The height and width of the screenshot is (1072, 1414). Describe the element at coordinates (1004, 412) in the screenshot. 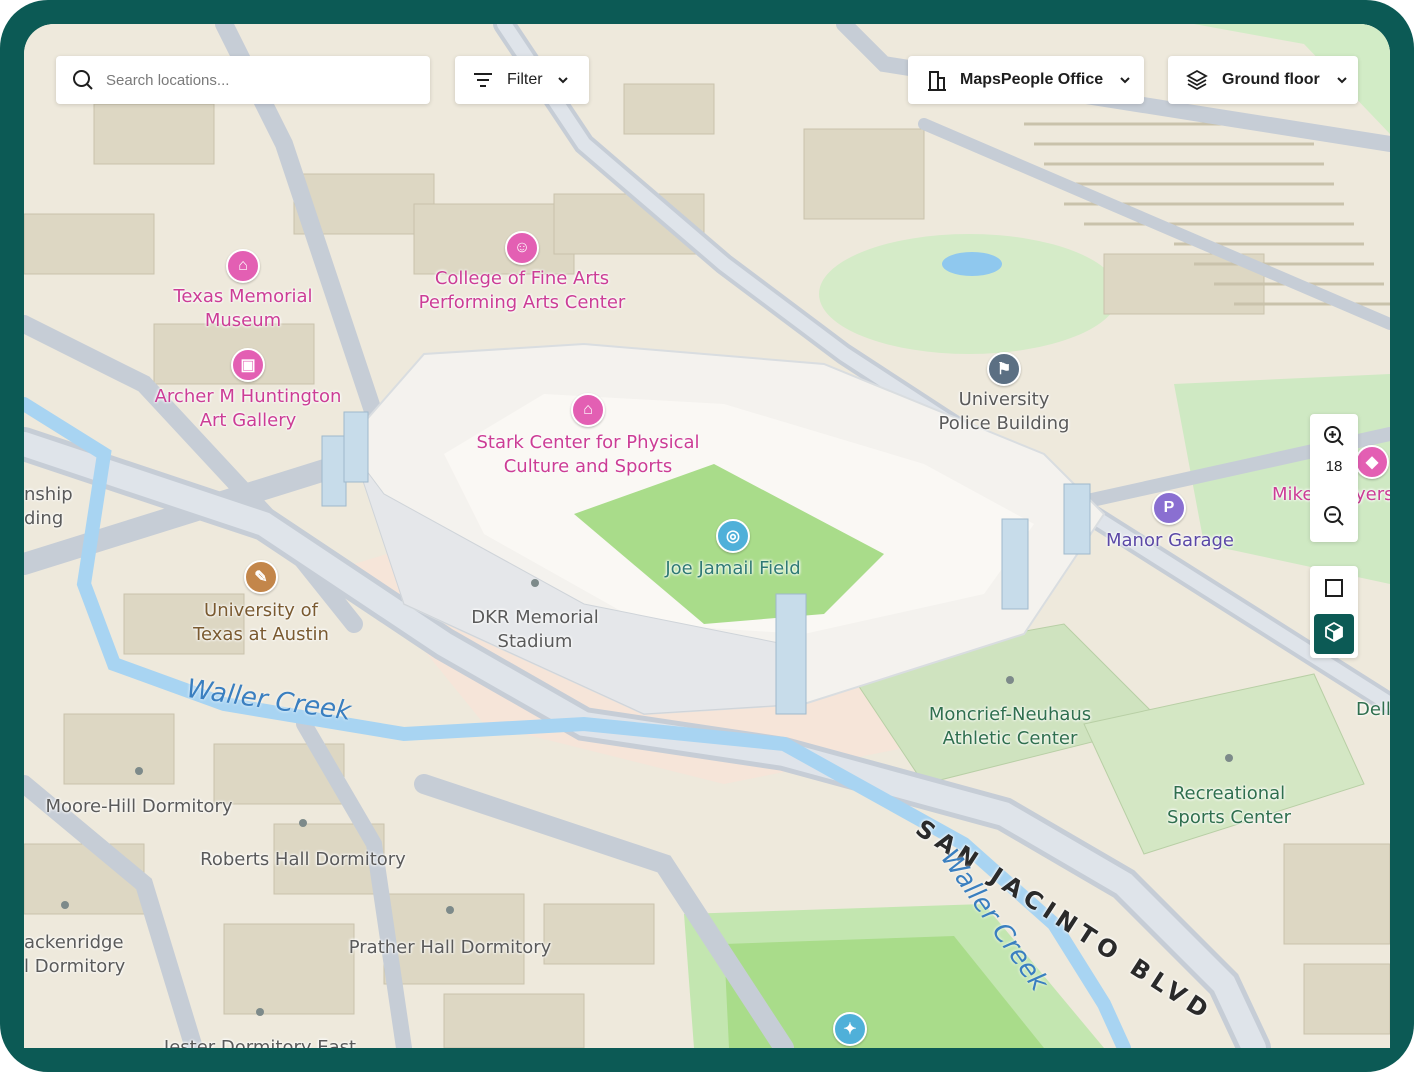

I see `poi-police: University Police Building` at that location.